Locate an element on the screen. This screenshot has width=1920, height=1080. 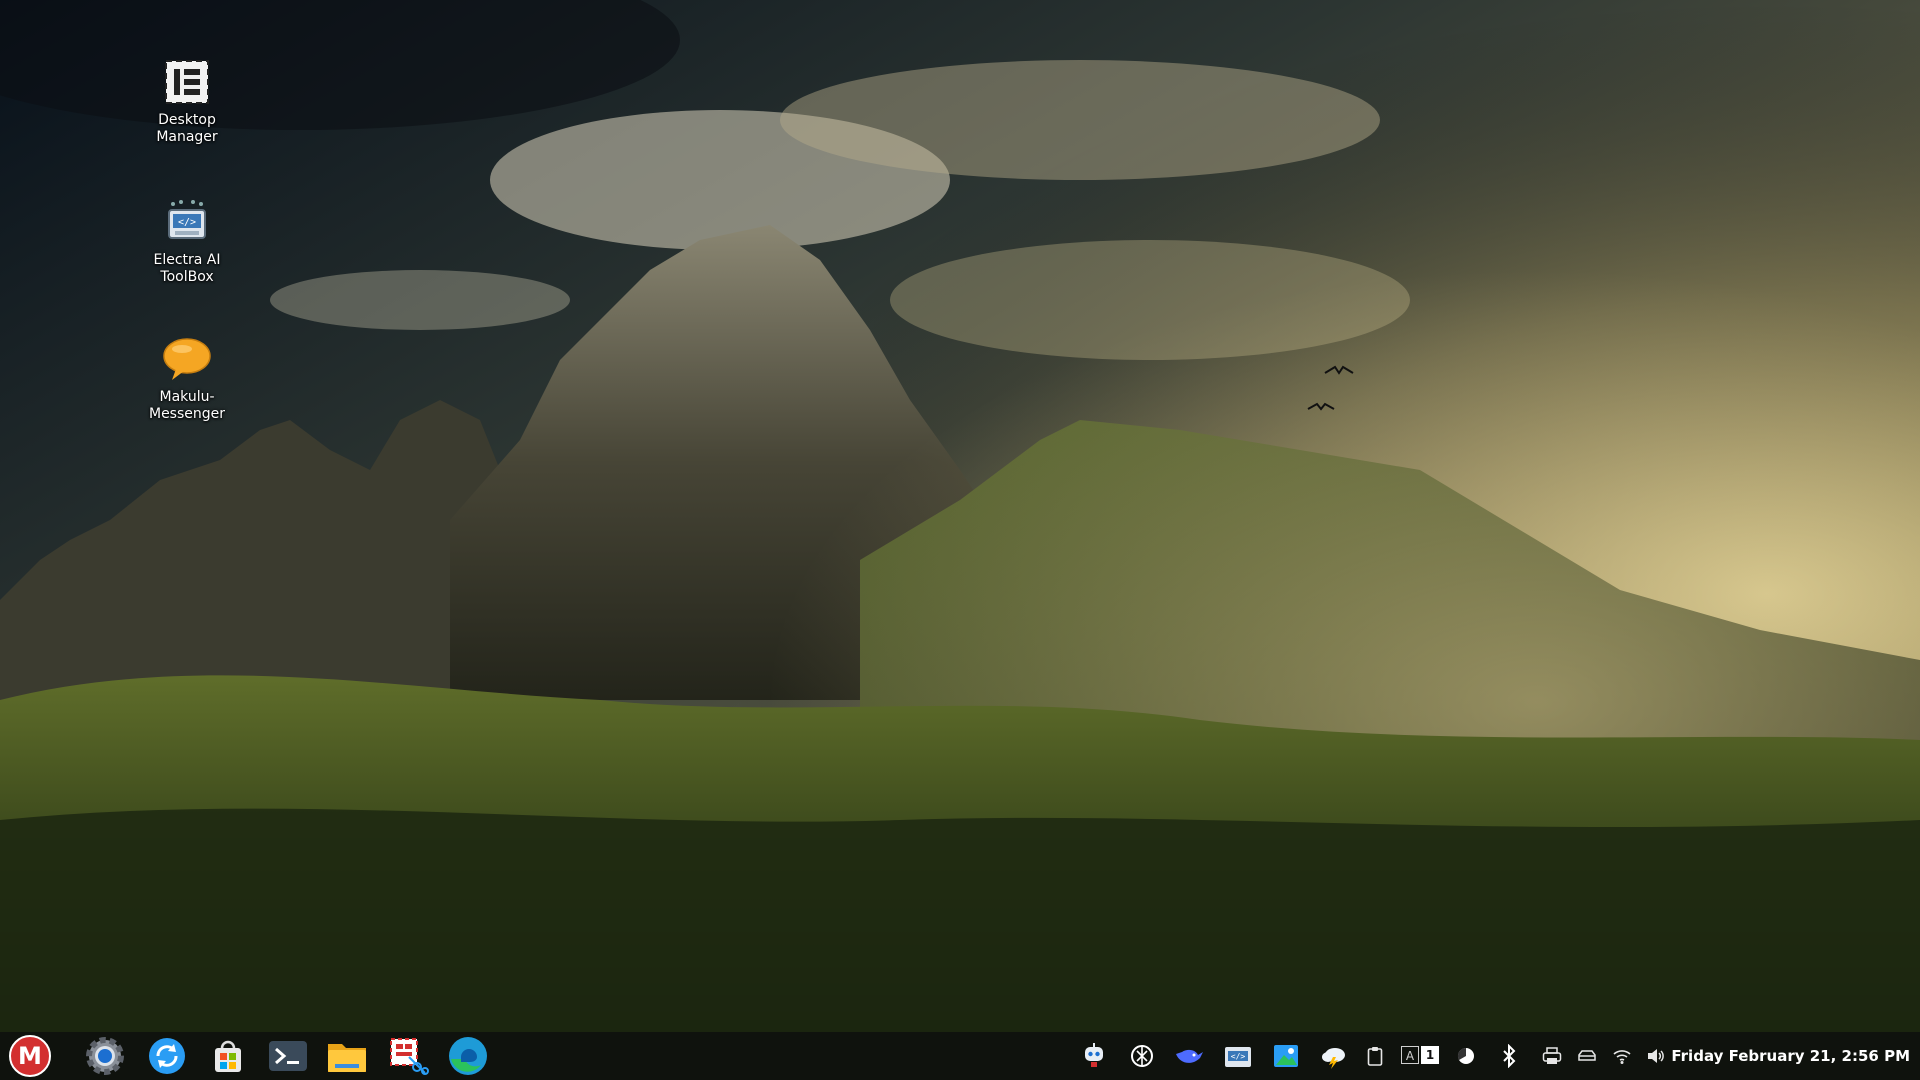
printer-icon is located at coordinates (1552, 1055).